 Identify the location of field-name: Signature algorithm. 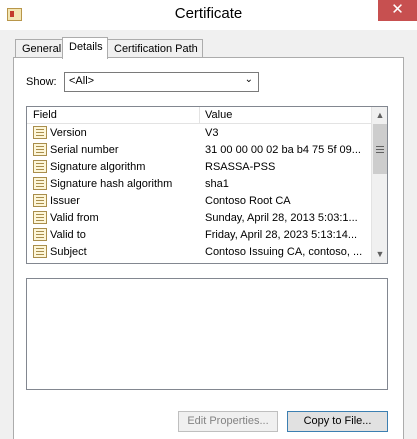
(98, 167).